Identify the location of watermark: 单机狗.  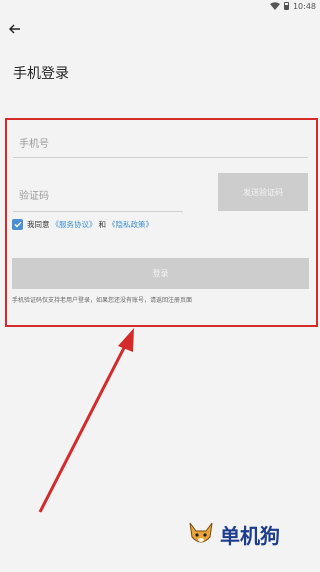
(233, 534).